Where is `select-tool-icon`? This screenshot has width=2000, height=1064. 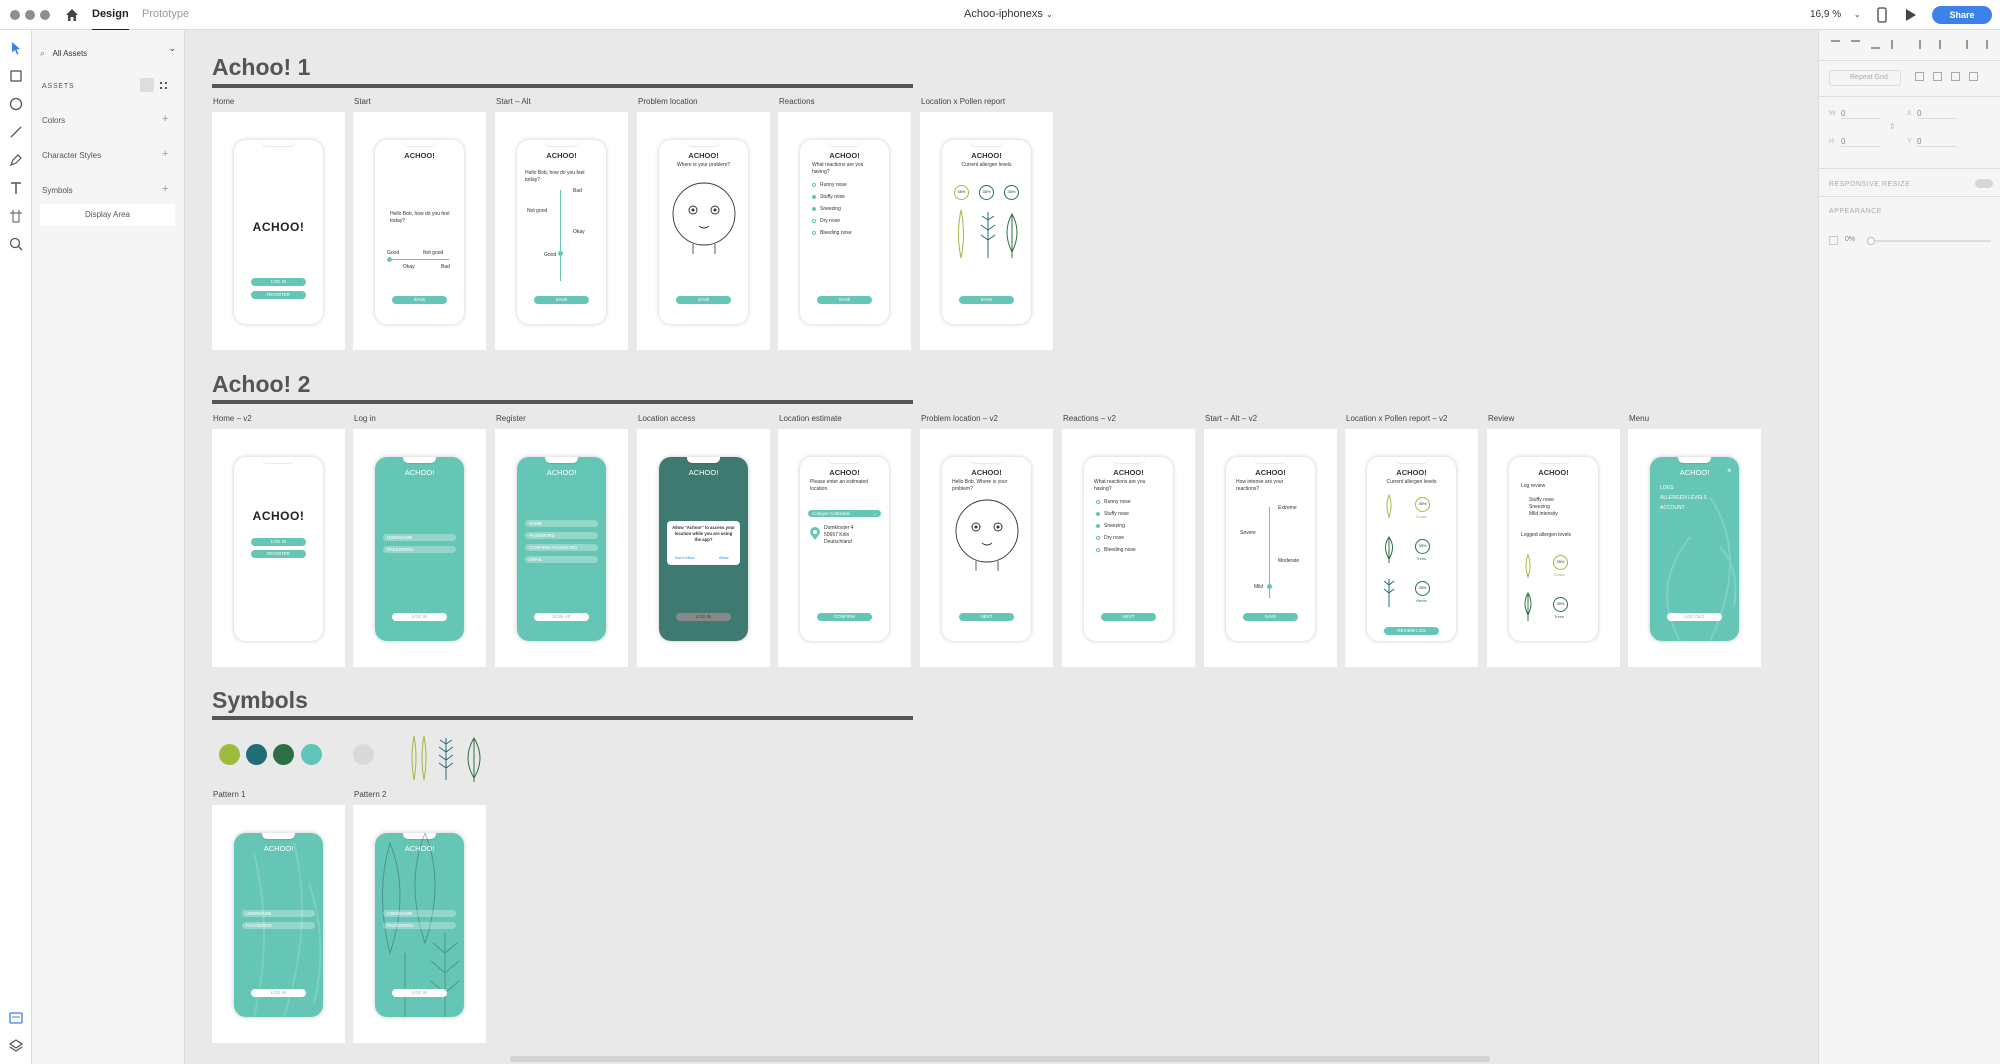
select-tool-icon is located at coordinates (16, 48).